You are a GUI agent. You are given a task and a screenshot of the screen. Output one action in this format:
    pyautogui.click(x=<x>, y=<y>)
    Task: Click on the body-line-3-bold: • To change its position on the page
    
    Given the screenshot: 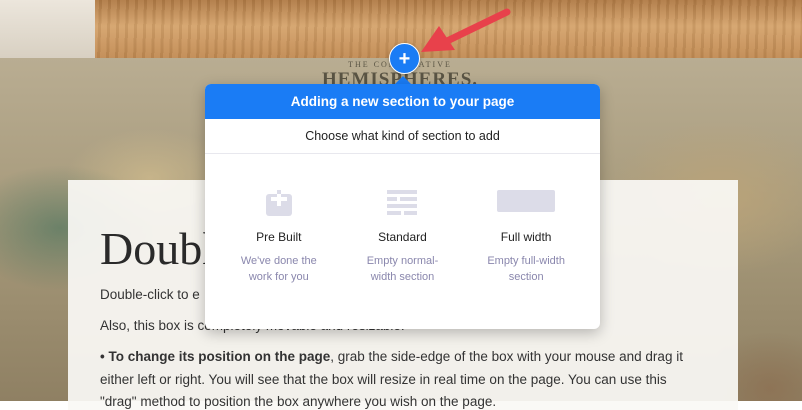 What is the action you would take?
    pyautogui.click(x=215, y=356)
    